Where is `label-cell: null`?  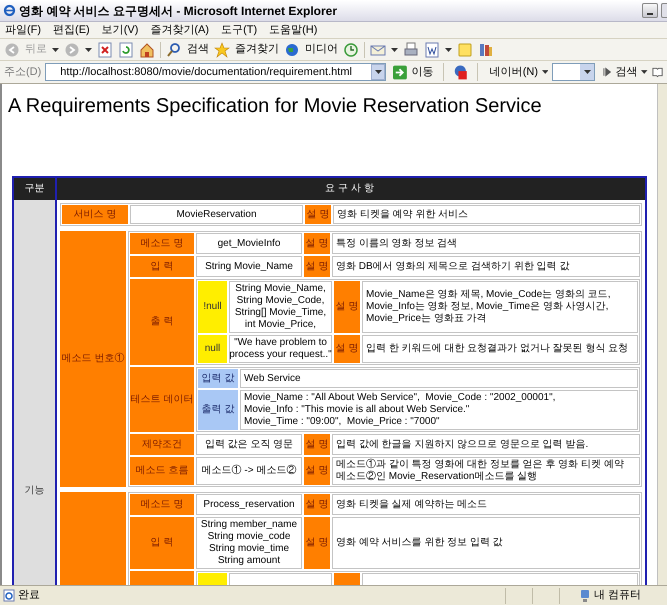
label-cell: null is located at coordinates (212, 349).